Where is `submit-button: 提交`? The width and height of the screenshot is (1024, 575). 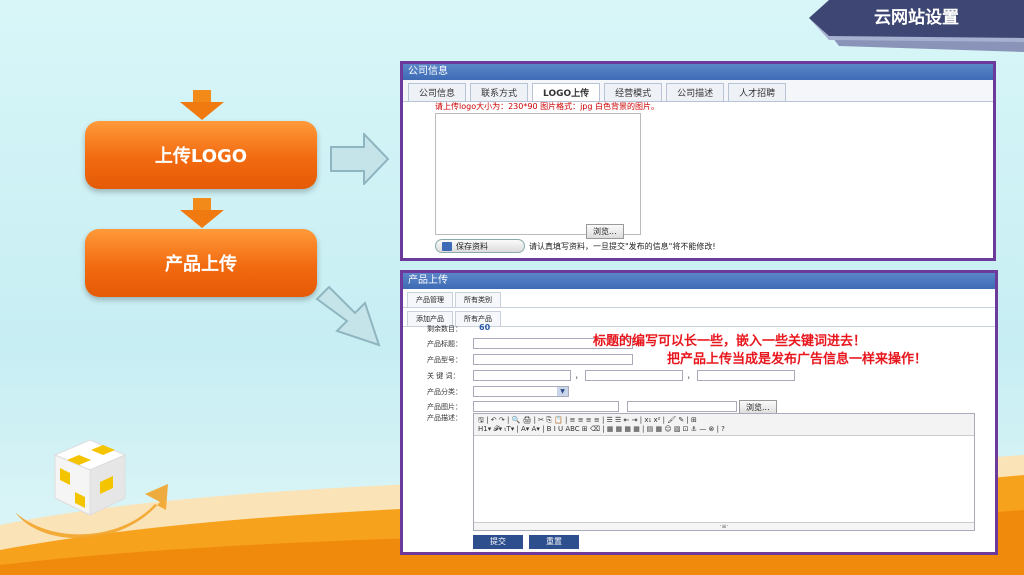 submit-button: 提交 is located at coordinates (498, 542).